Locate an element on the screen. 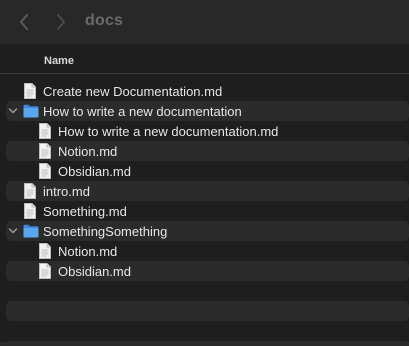 Image resolution: width=409 pixels, height=346 pixels. chevron-right-icon is located at coordinates (61, 22).